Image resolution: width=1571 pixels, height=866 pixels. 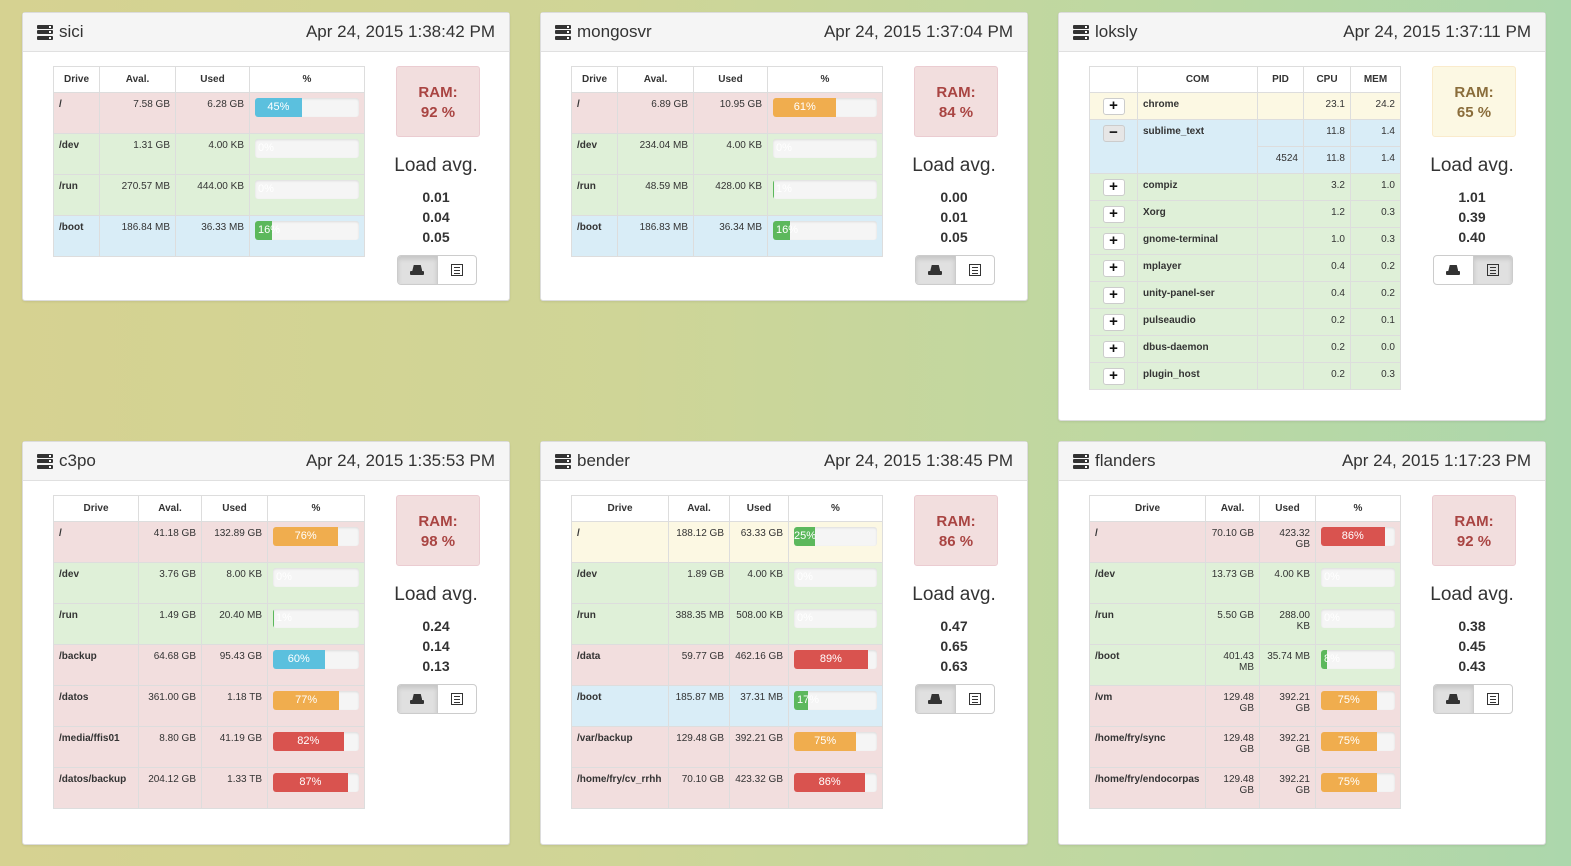 What do you see at coordinates (1472, 646) in the screenshot?
I see `load-average-value: 0.45` at bounding box center [1472, 646].